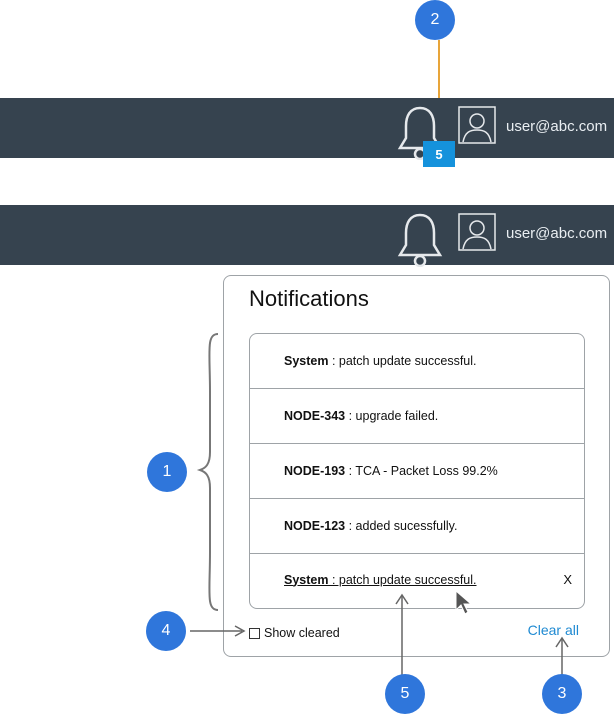 Image resolution: width=614 pixels, height=714 pixels. What do you see at coordinates (567, 579) in the screenshot?
I see `dismiss-notification-button: X` at bounding box center [567, 579].